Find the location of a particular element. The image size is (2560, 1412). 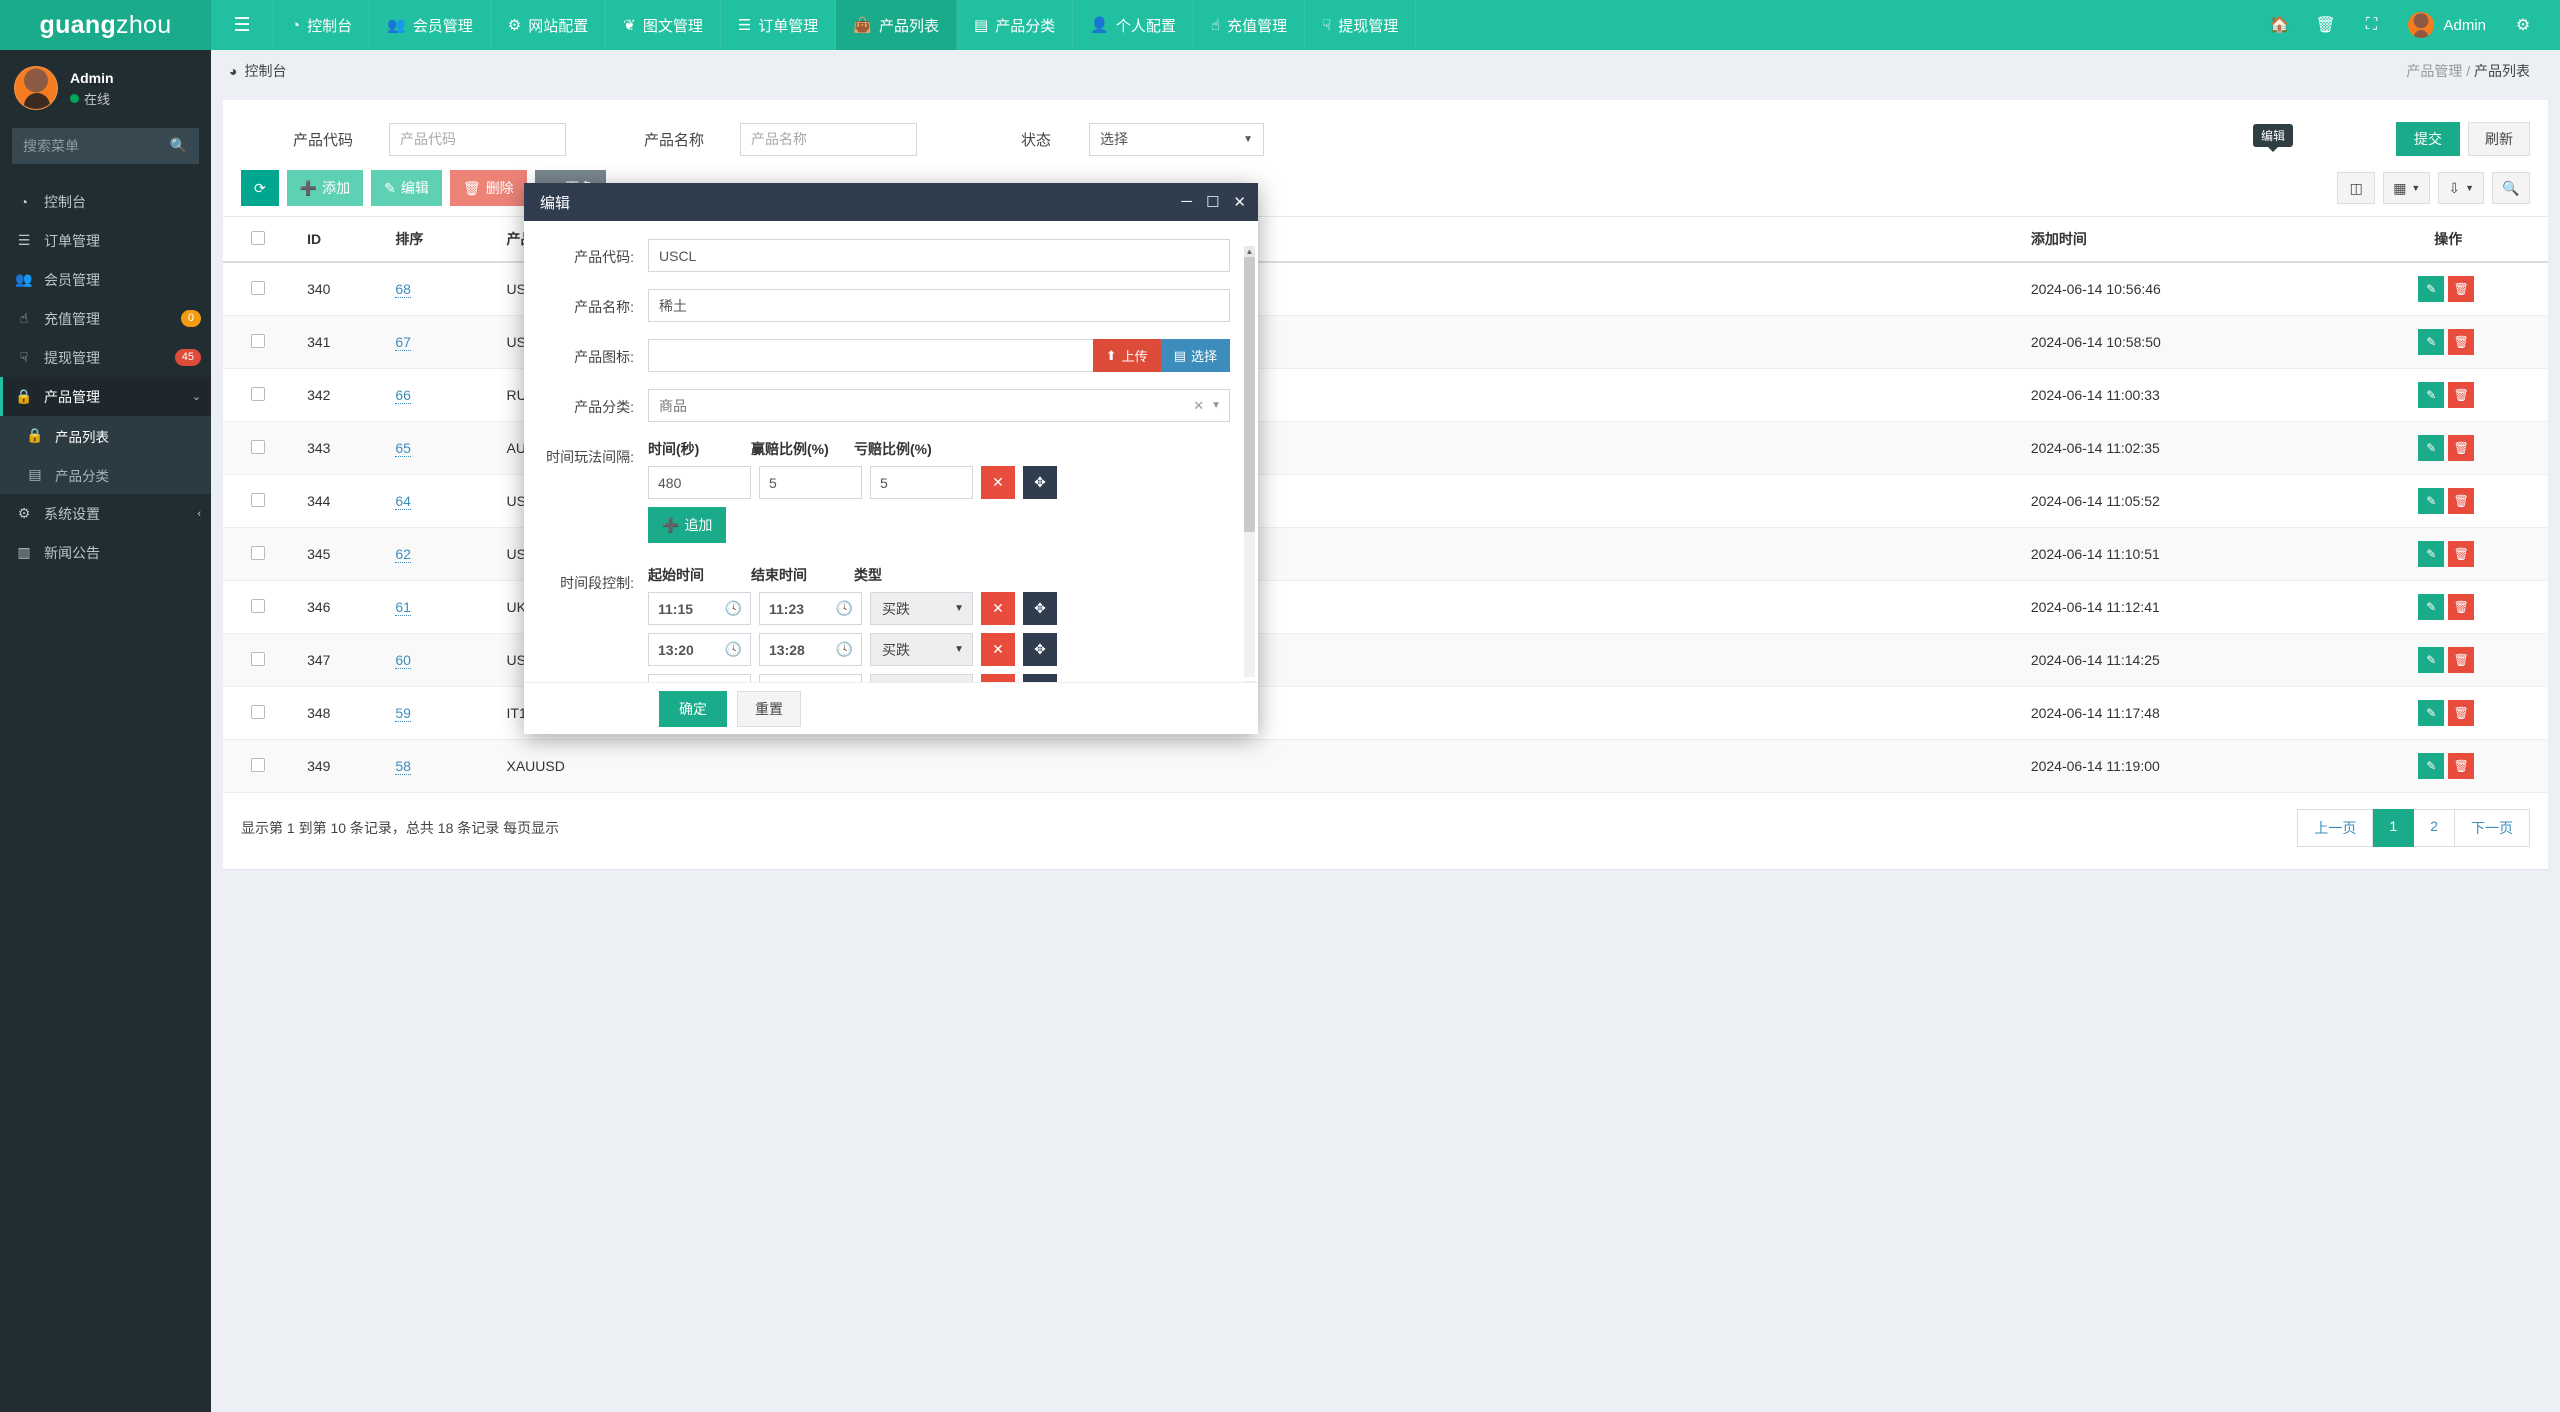

drag-interval-handle: ✥ is located at coordinates (1040, 482).